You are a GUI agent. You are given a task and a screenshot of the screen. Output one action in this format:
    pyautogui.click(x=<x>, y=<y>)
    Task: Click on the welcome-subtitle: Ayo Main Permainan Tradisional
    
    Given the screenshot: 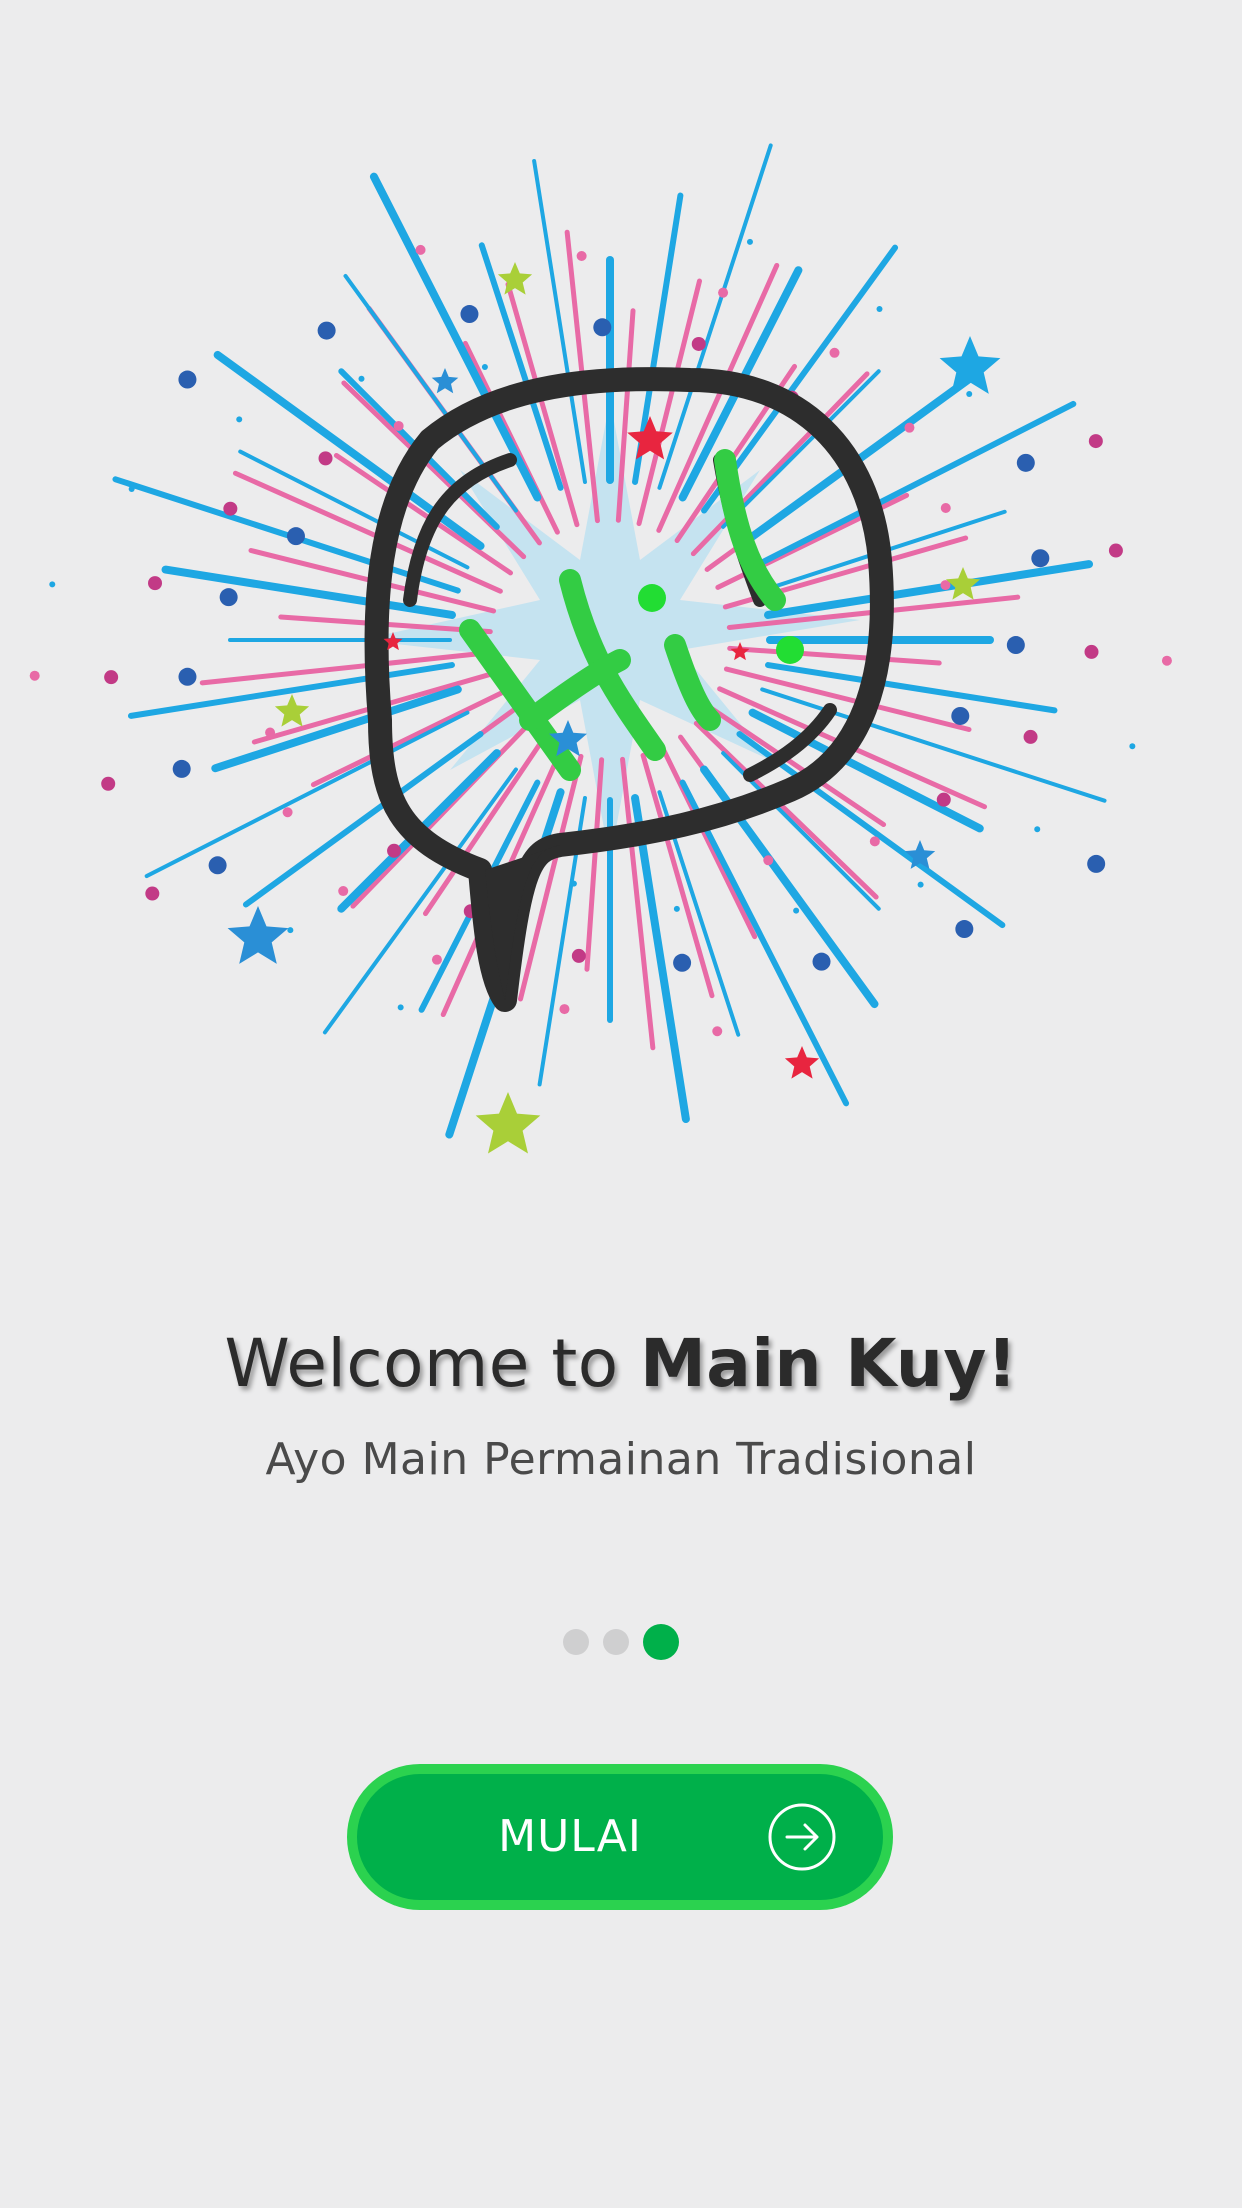 What is the action you would take?
    pyautogui.click(x=621, y=1459)
    